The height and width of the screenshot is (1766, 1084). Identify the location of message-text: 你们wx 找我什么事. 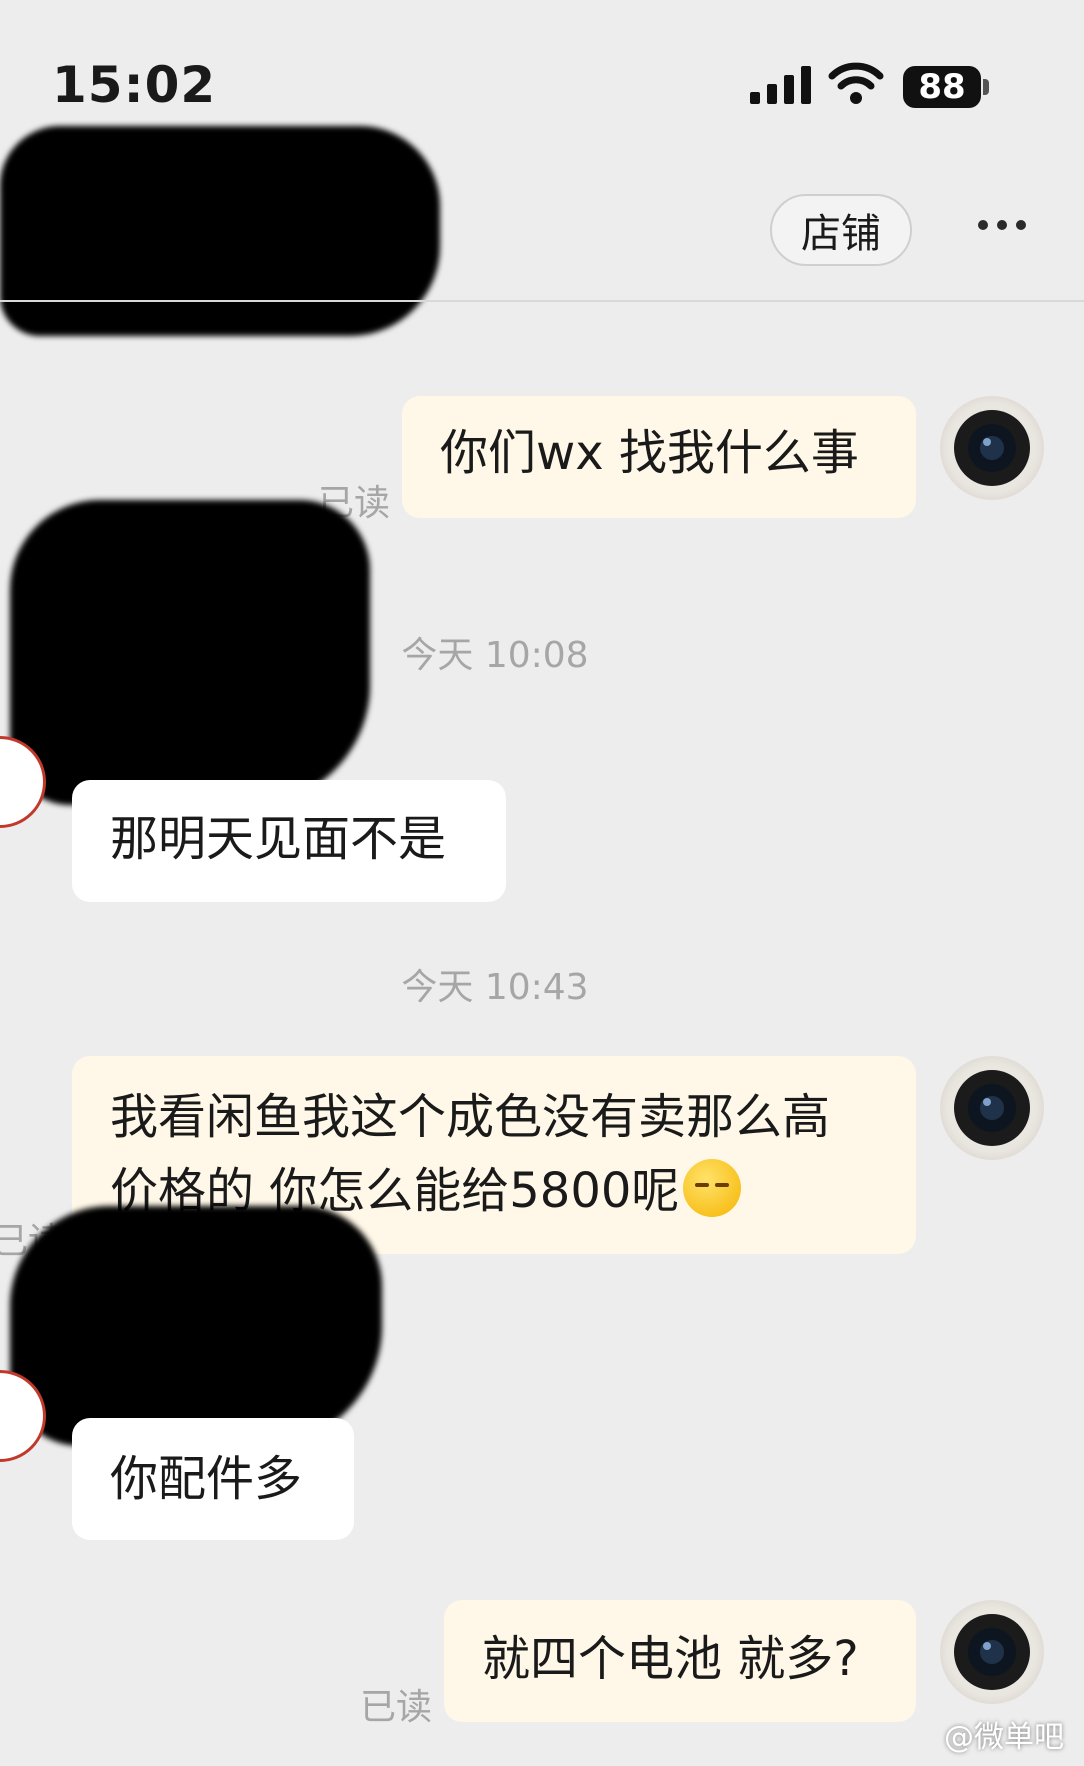
(649, 453).